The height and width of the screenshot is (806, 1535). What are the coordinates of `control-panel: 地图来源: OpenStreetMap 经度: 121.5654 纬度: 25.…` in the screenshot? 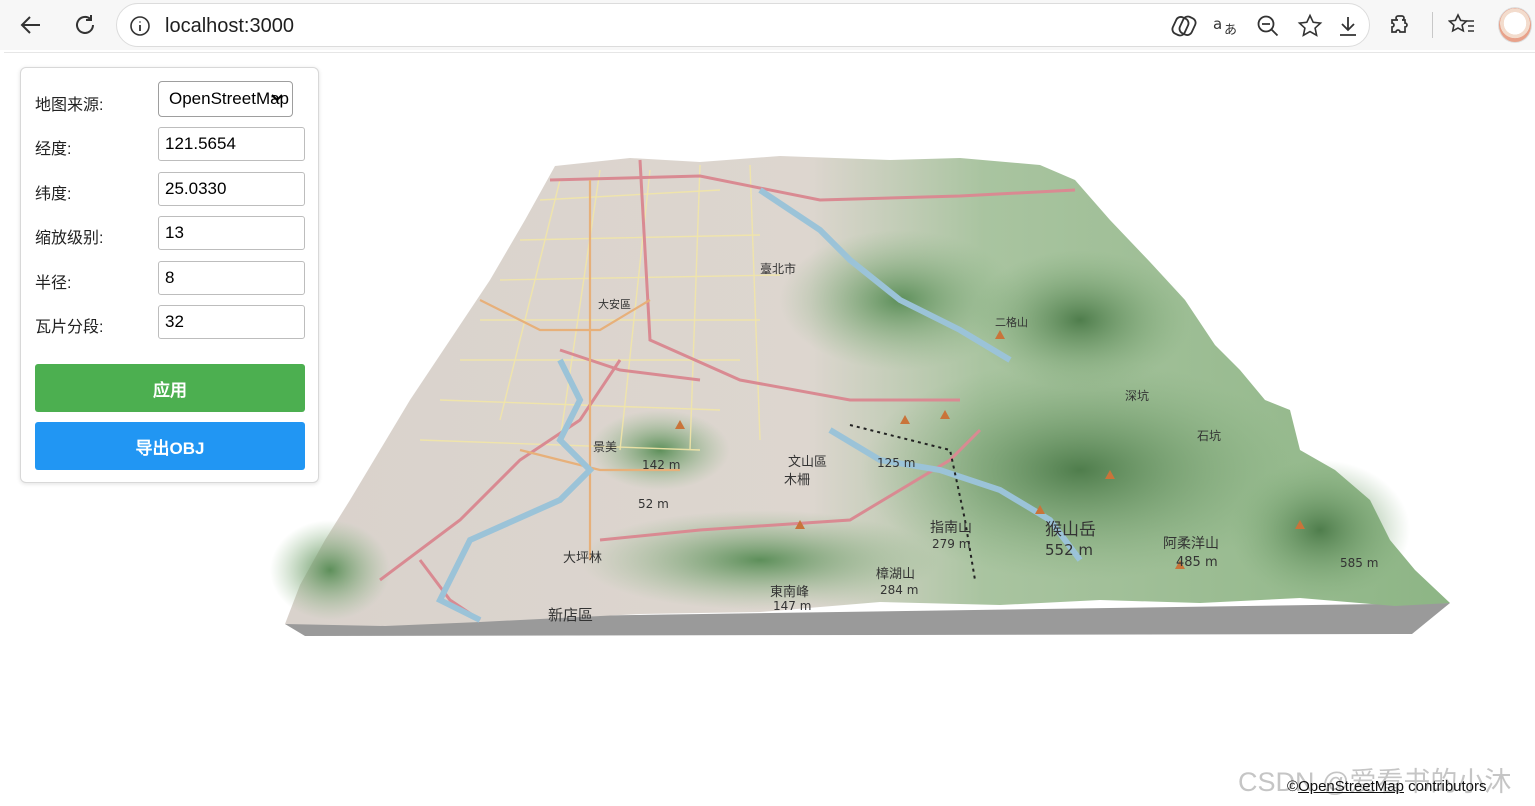 It's located at (169, 275).